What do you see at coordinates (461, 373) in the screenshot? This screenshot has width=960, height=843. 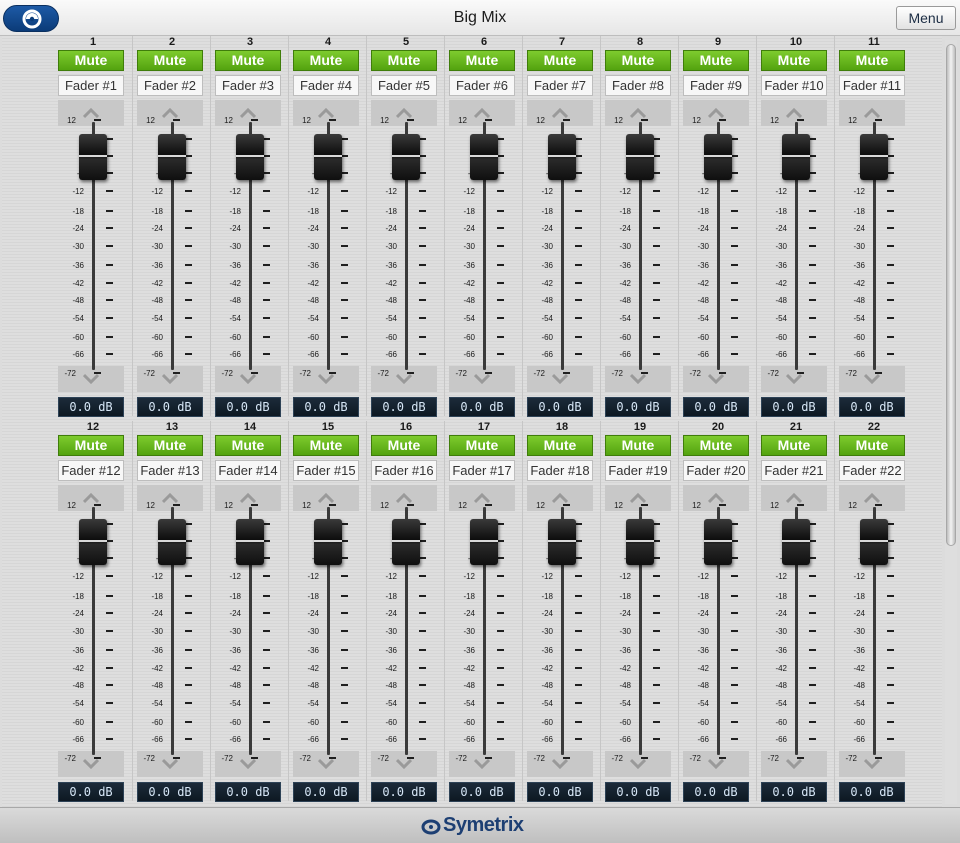 I see `scale-tick-label: -72` at bounding box center [461, 373].